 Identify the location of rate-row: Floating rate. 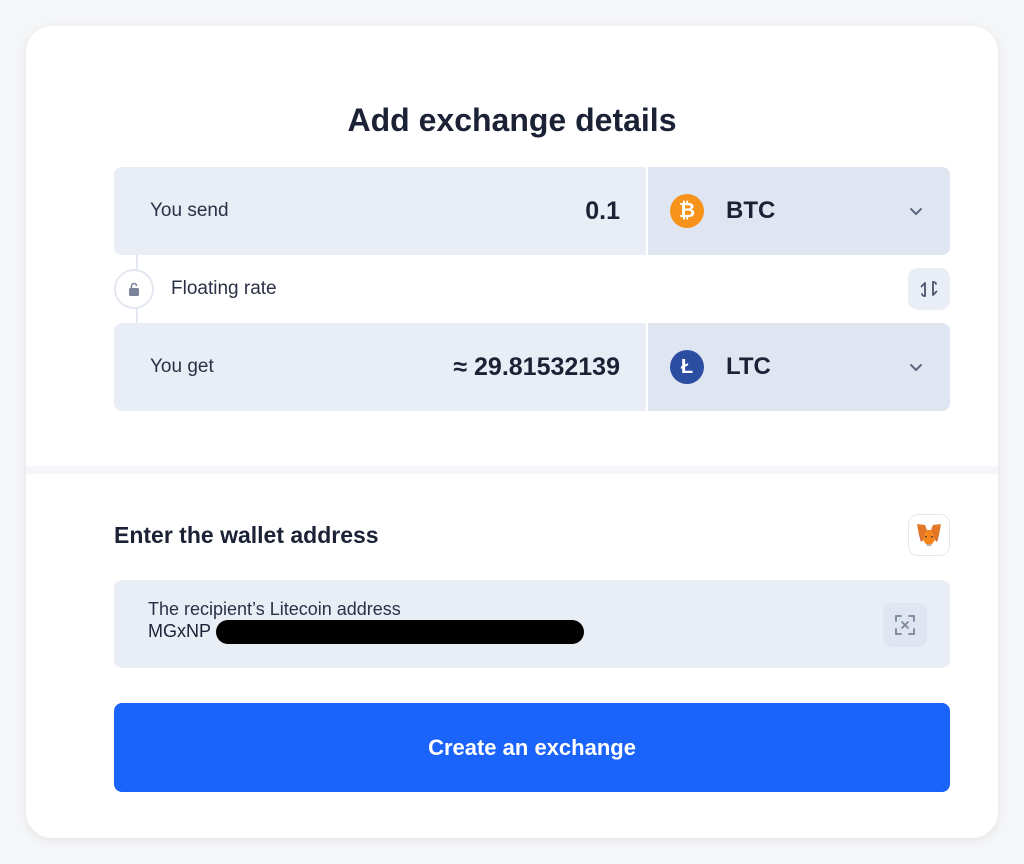
(532, 289).